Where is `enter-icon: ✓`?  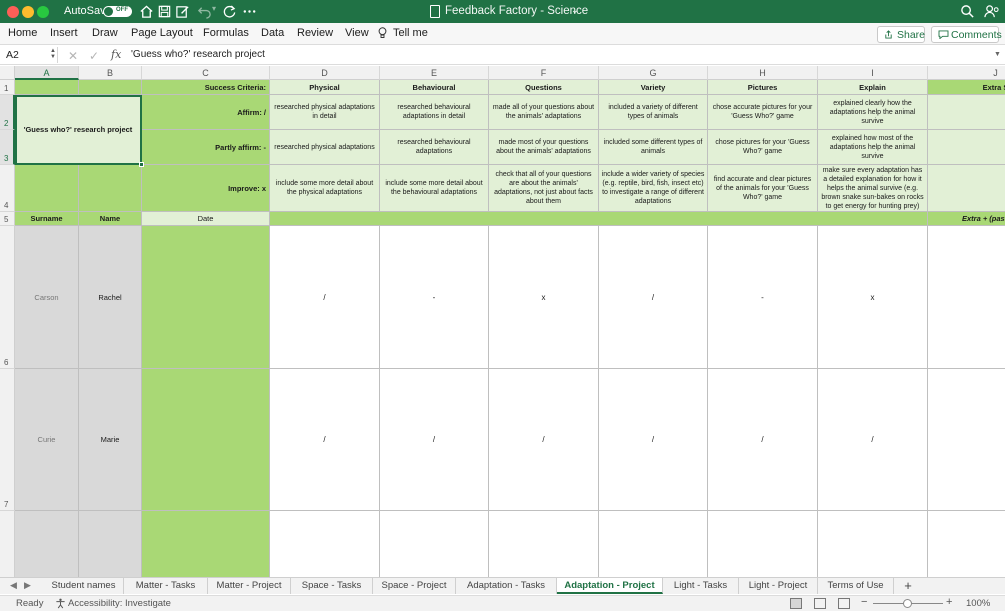 enter-icon: ✓ is located at coordinates (94, 56).